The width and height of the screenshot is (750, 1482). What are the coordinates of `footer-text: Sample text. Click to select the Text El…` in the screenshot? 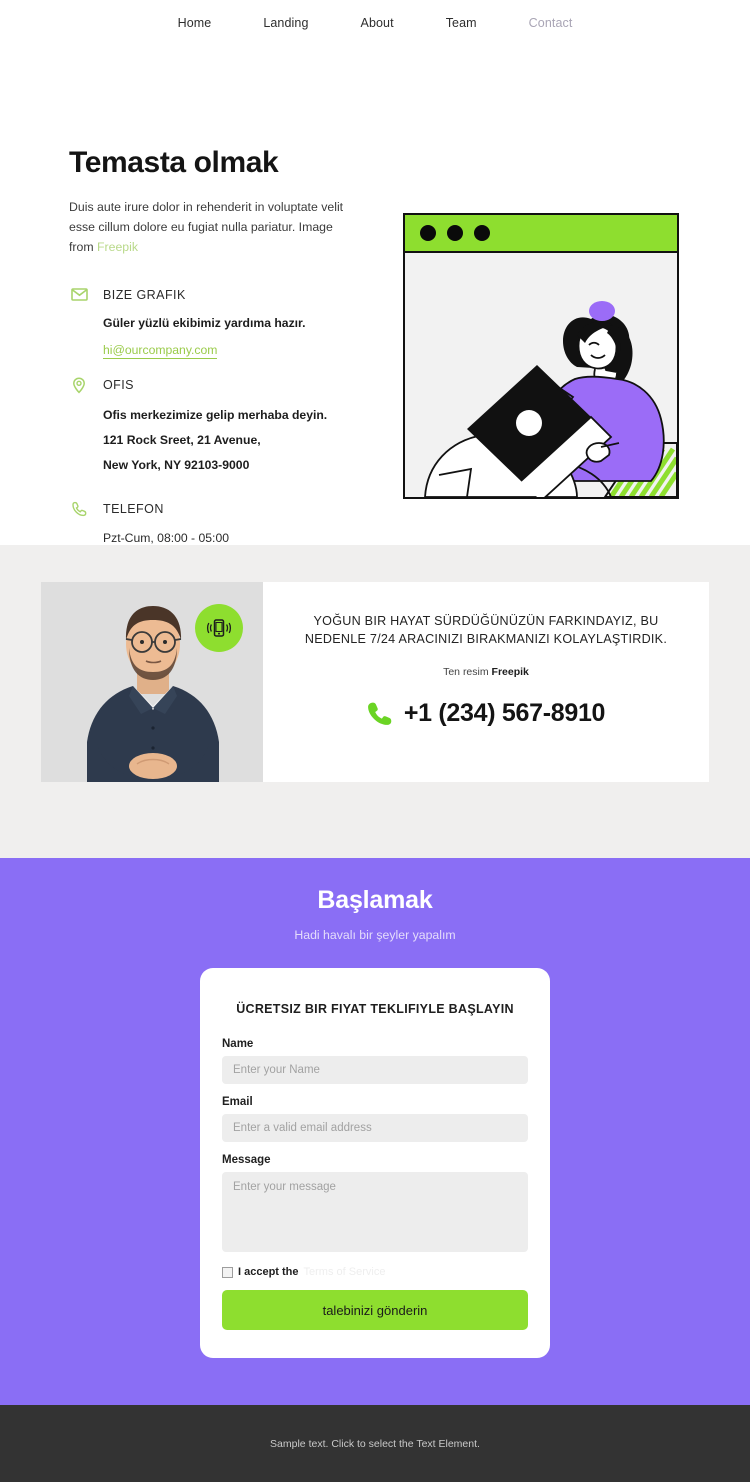 It's located at (375, 1444).